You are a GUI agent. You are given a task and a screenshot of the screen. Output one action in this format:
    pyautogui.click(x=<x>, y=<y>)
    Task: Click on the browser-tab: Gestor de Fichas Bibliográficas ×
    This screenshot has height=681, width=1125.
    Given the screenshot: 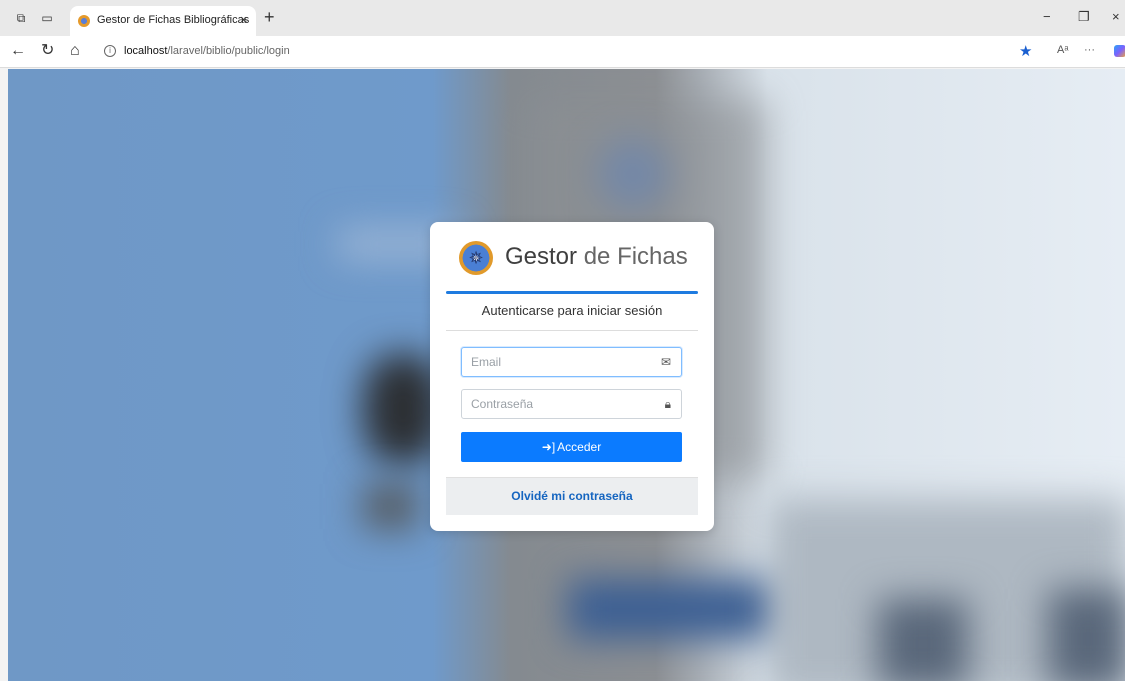 What is the action you would take?
    pyautogui.click(x=163, y=21)
    